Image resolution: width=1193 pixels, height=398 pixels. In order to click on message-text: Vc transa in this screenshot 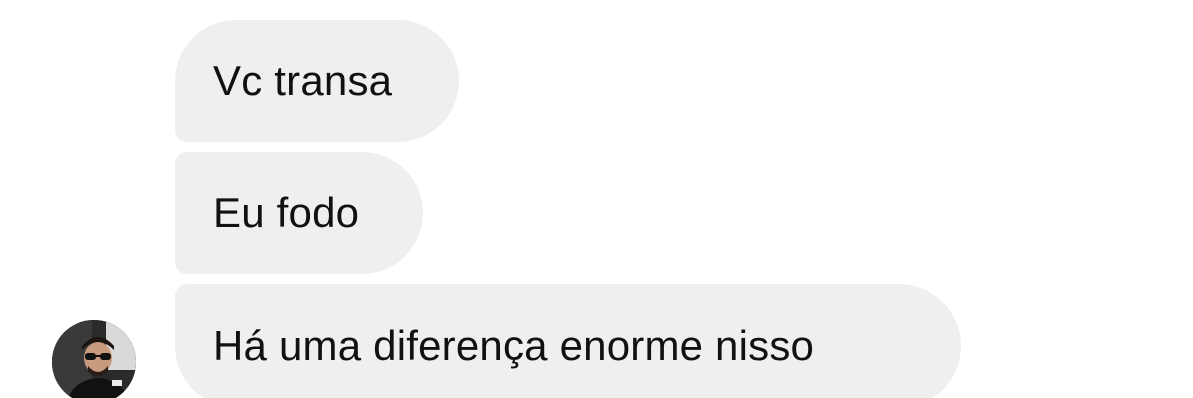, I will do `click(303, 80)`.